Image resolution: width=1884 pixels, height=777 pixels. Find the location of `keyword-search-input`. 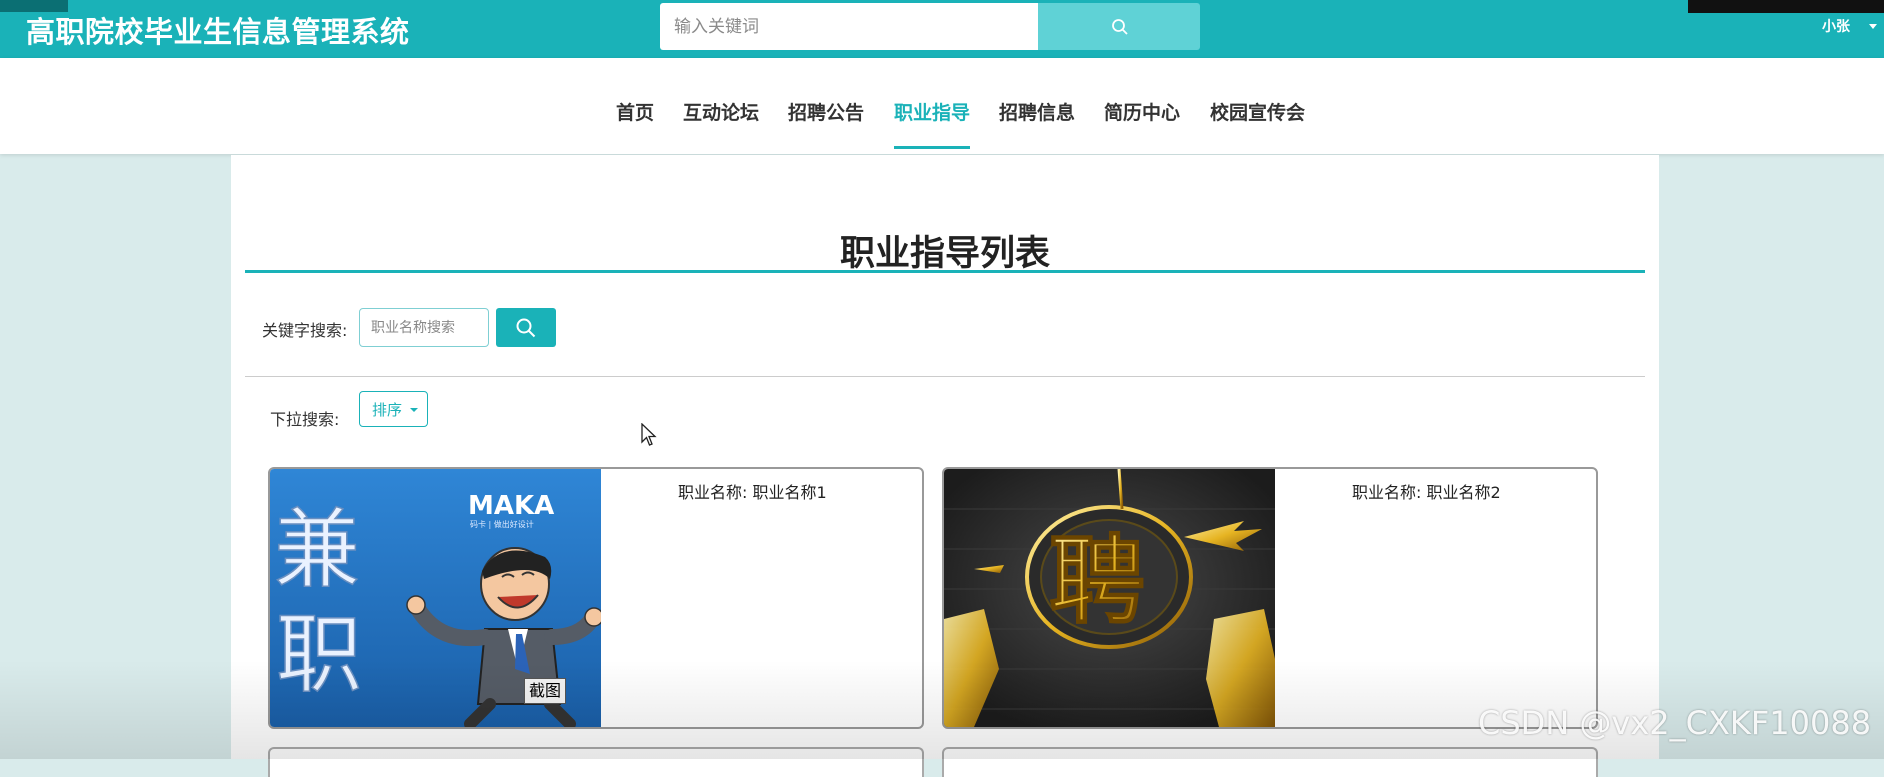

keyword-search-input is located at coordinates (424, 327).